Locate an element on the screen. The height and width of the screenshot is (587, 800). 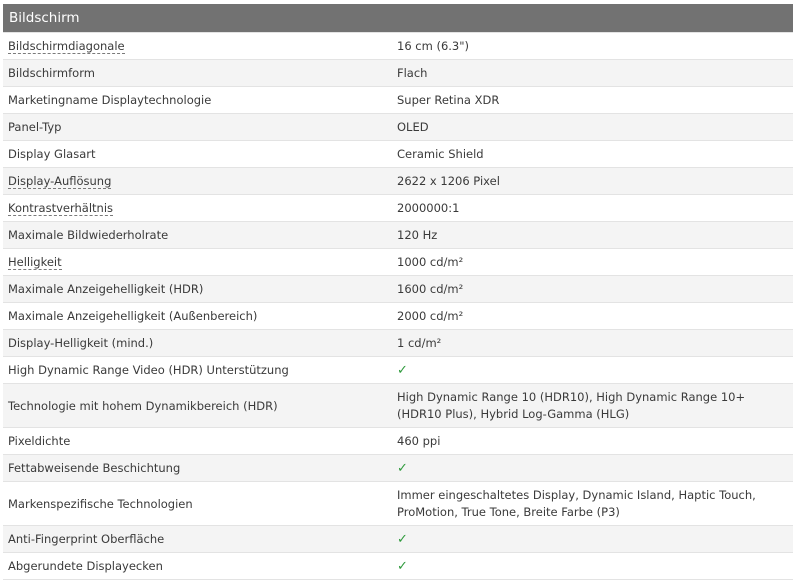
spec-label-cell: Abgerundete Displayecken is located at coordinates (200, 566).